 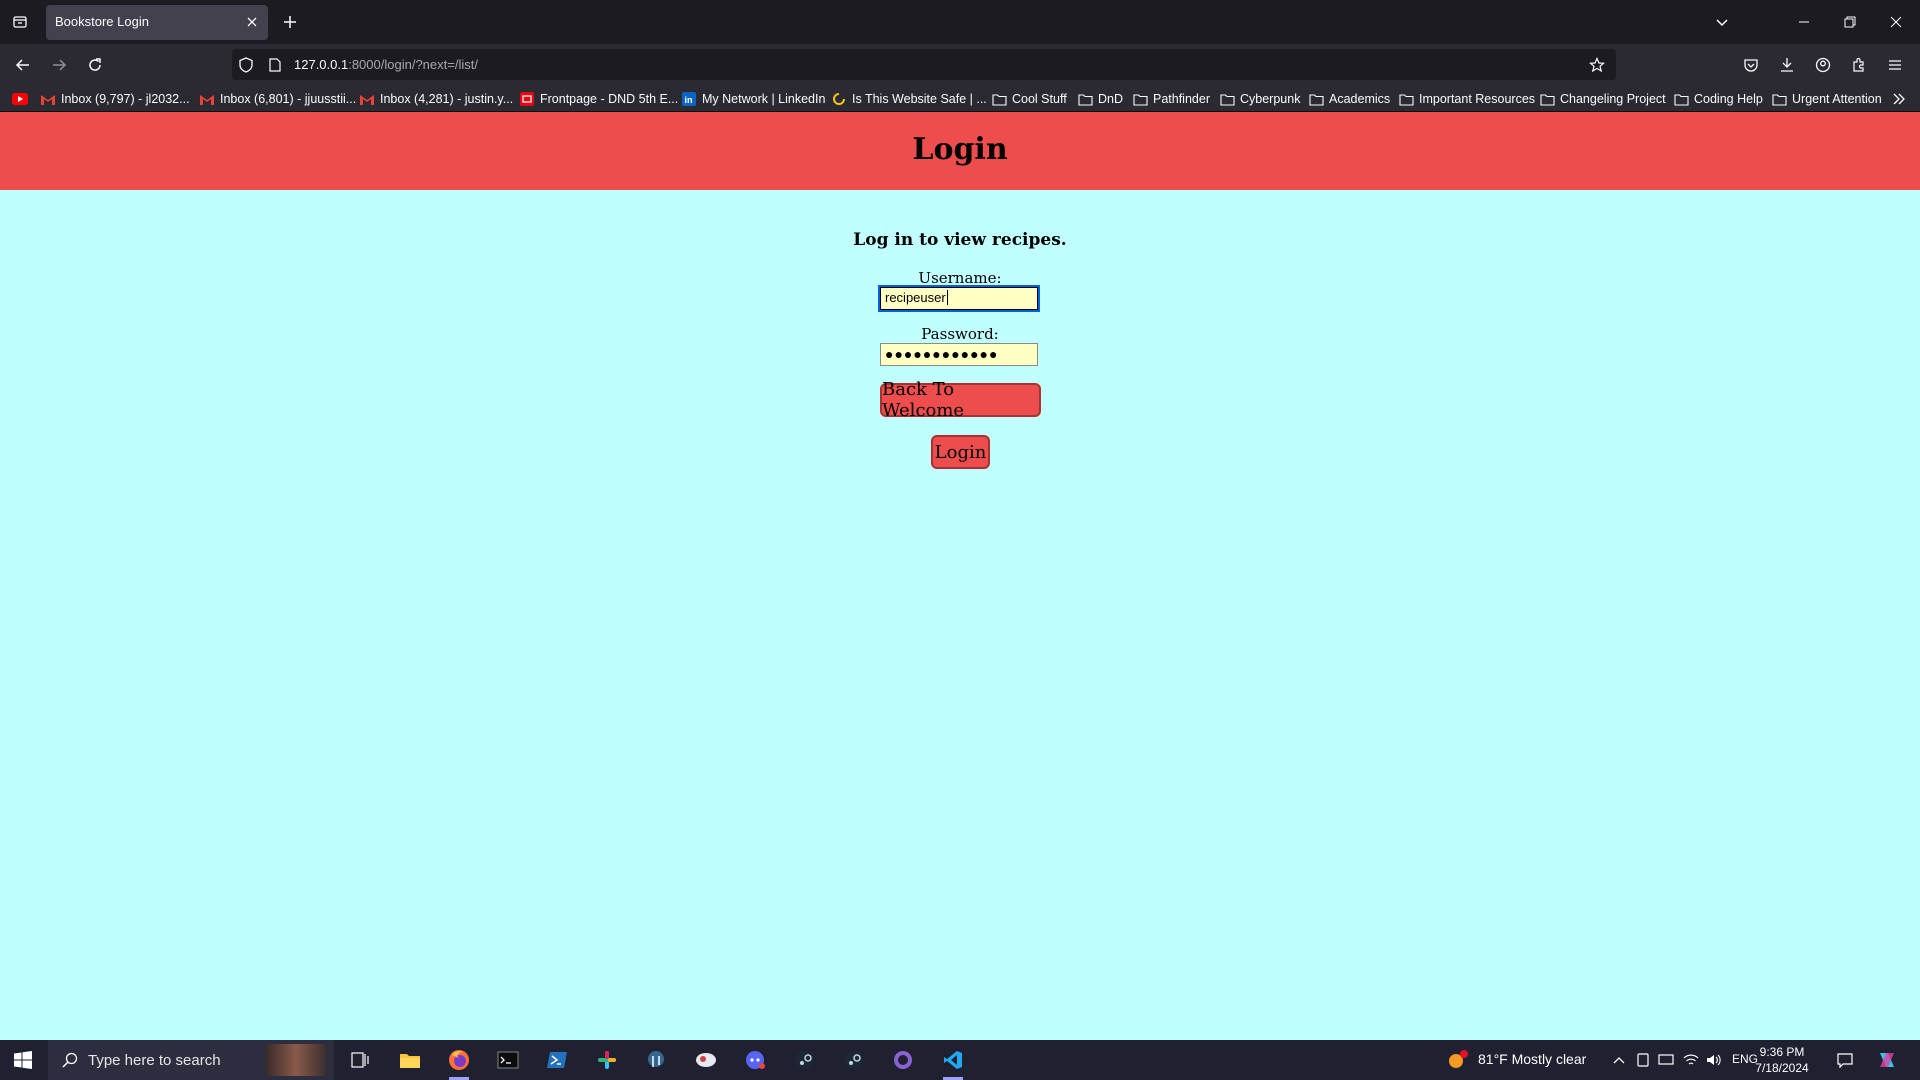 I want to click on youtube-icon, so click(x=20, y=99).